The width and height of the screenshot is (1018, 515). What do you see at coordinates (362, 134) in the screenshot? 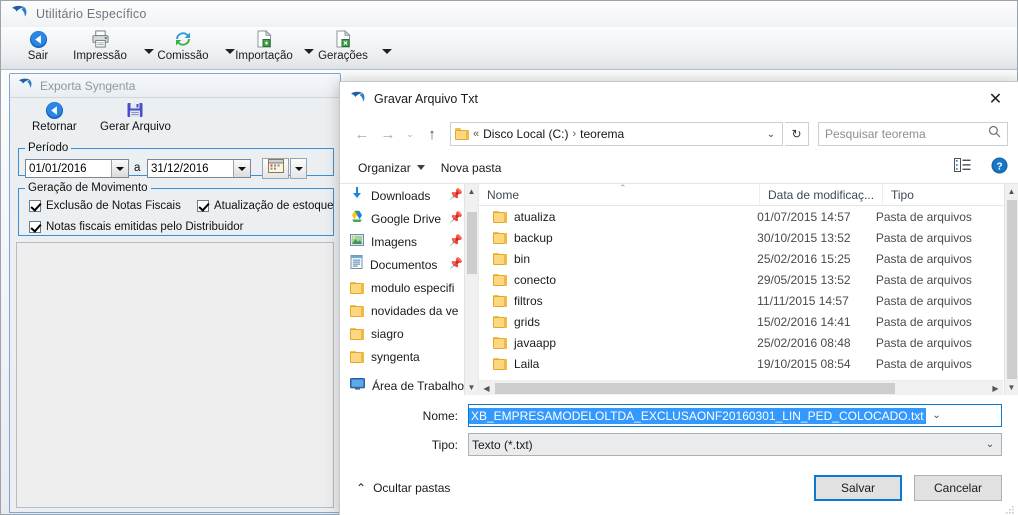
I see `back-icon: ←` at bounding box center [362, 134].